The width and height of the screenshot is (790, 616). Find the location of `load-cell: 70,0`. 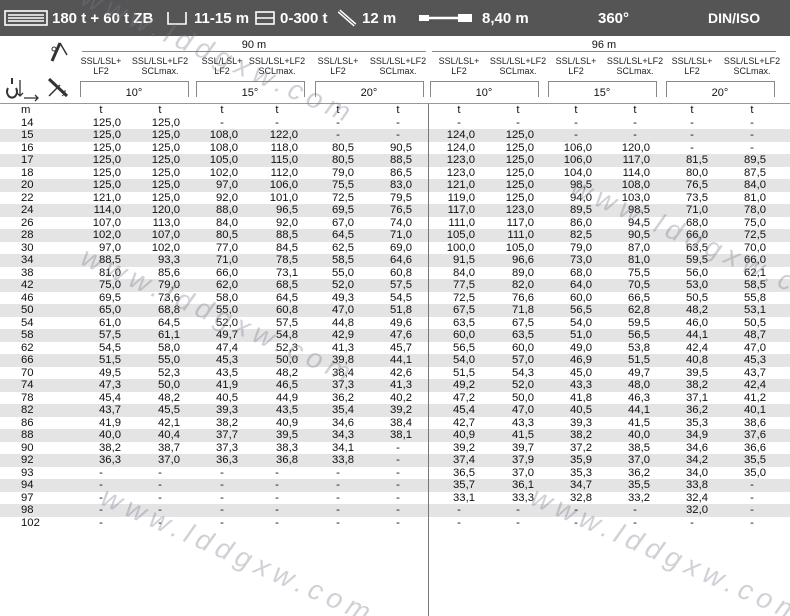

load-cell: 70,0 is located at coordinates (755, 247).